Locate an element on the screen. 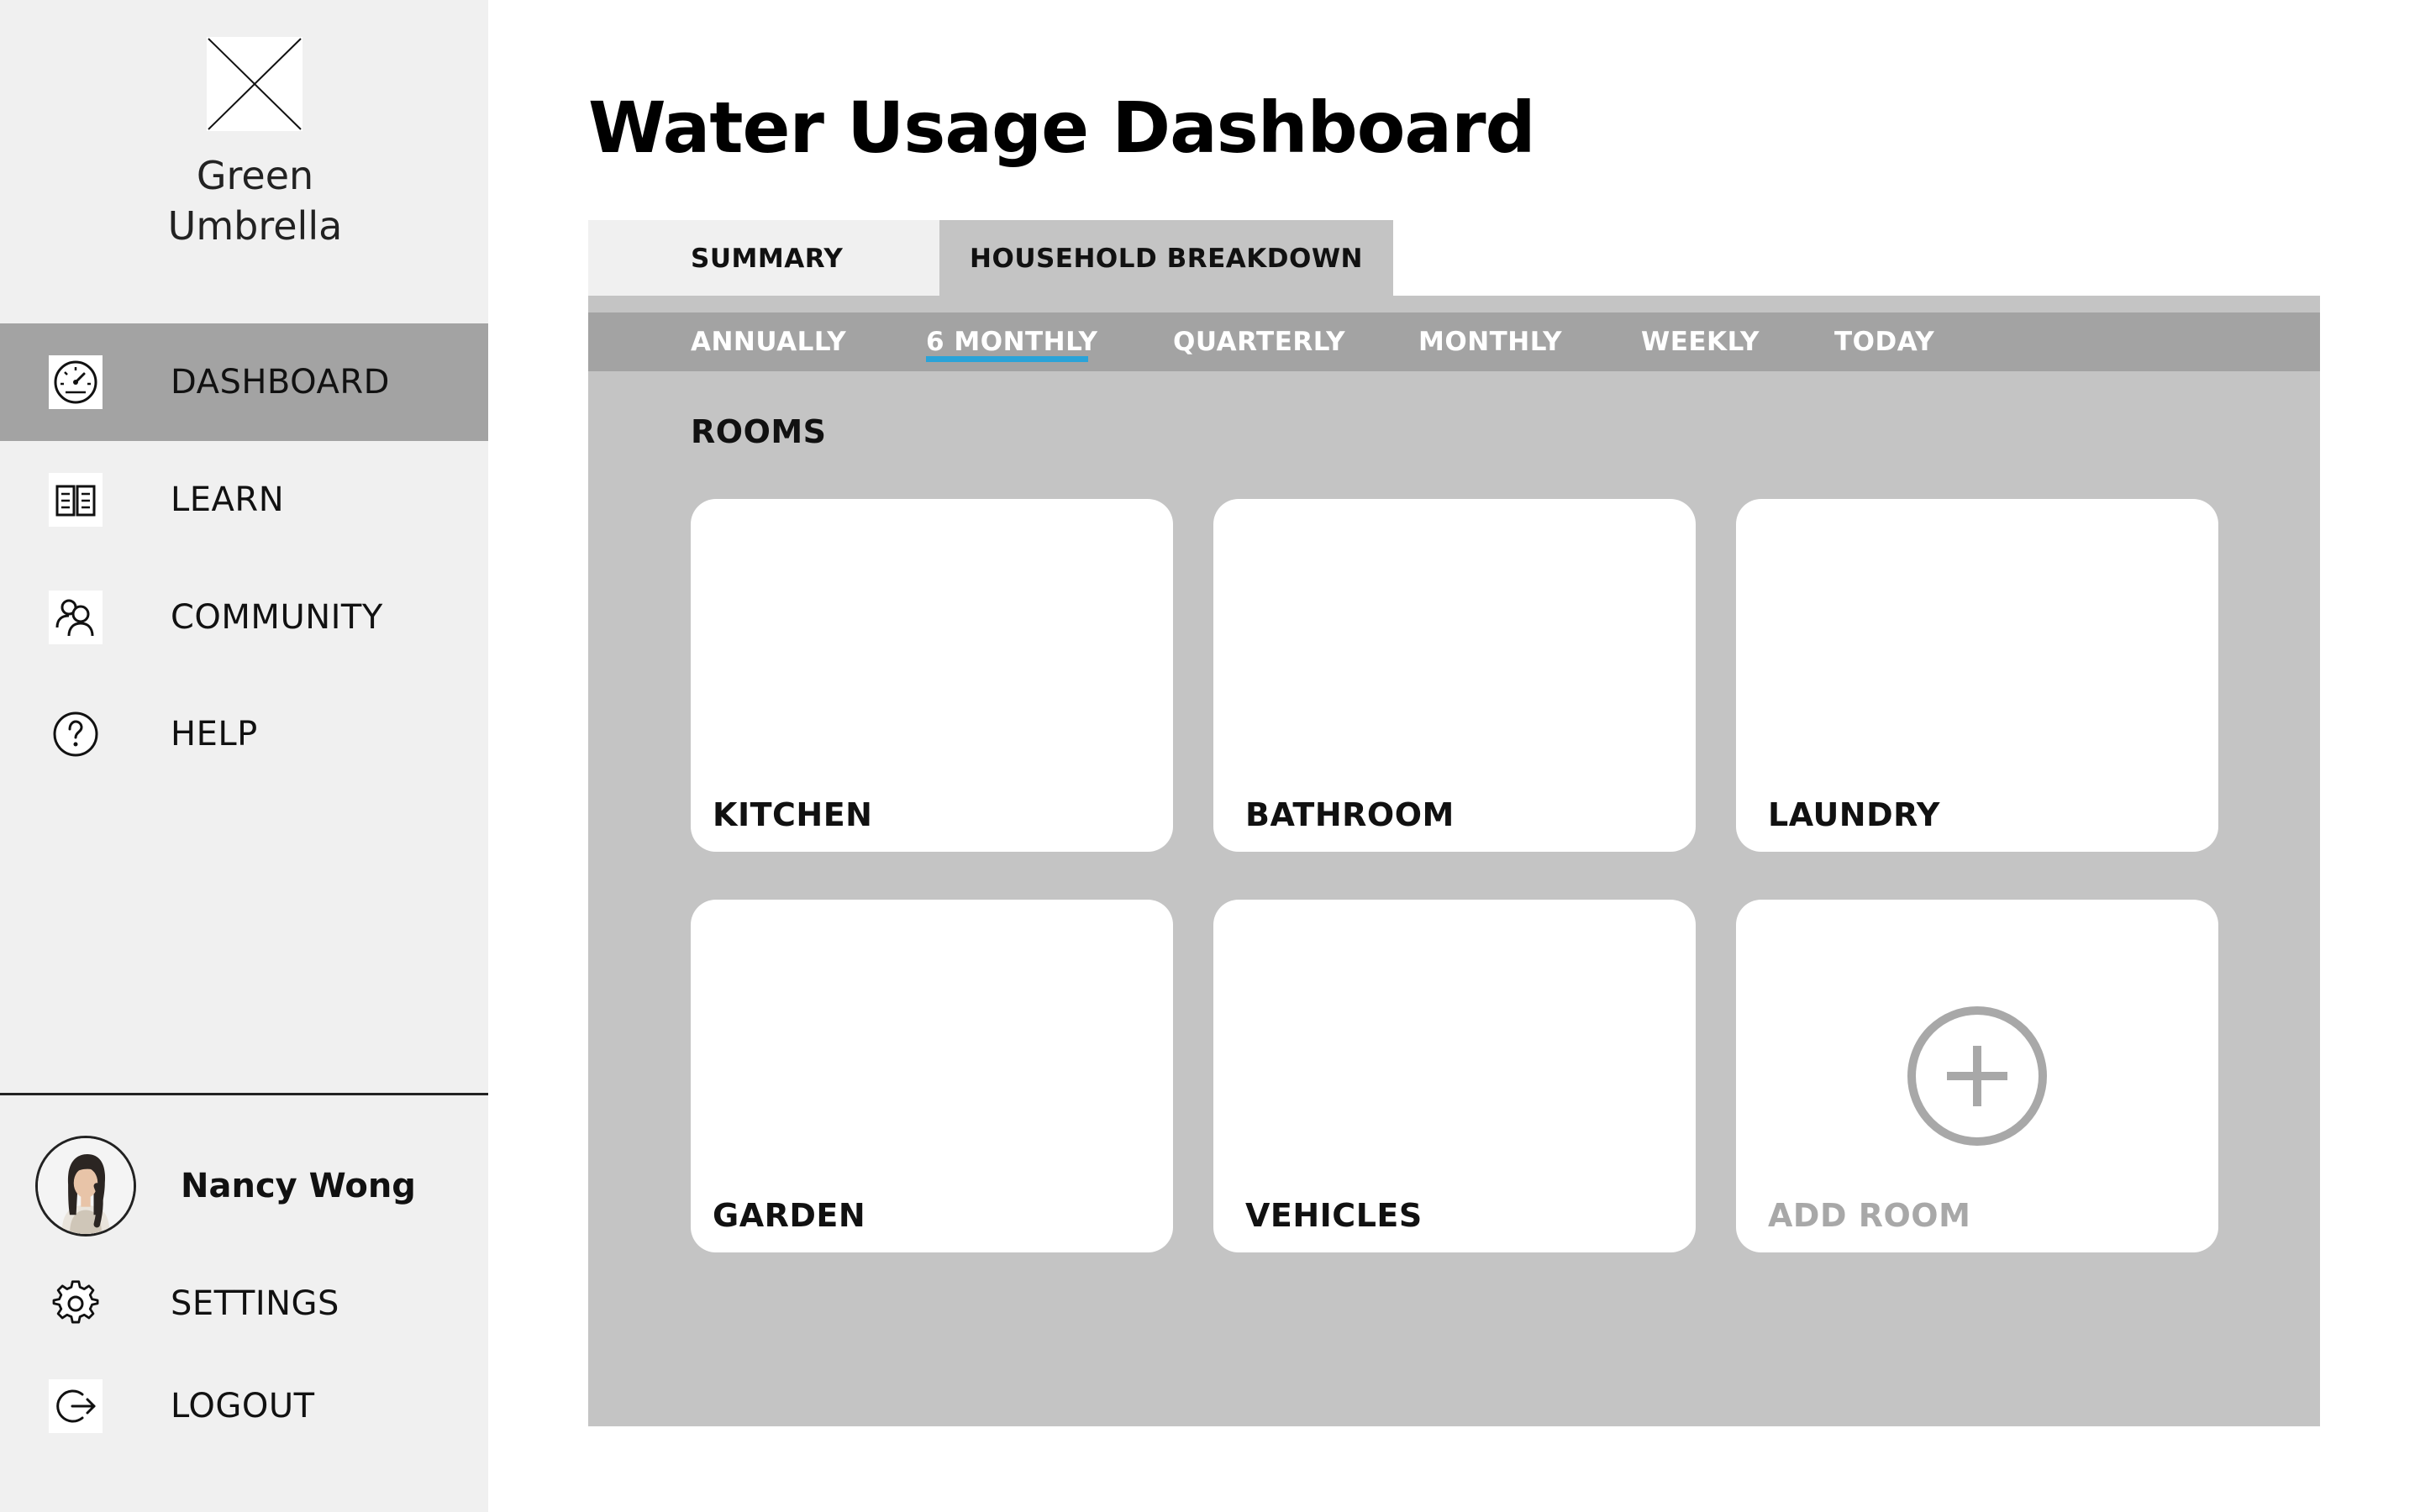 The height and width of the screenshot is (1512, 2420). room-card-label: BATHROOM is located at coordinates (1350, 814).